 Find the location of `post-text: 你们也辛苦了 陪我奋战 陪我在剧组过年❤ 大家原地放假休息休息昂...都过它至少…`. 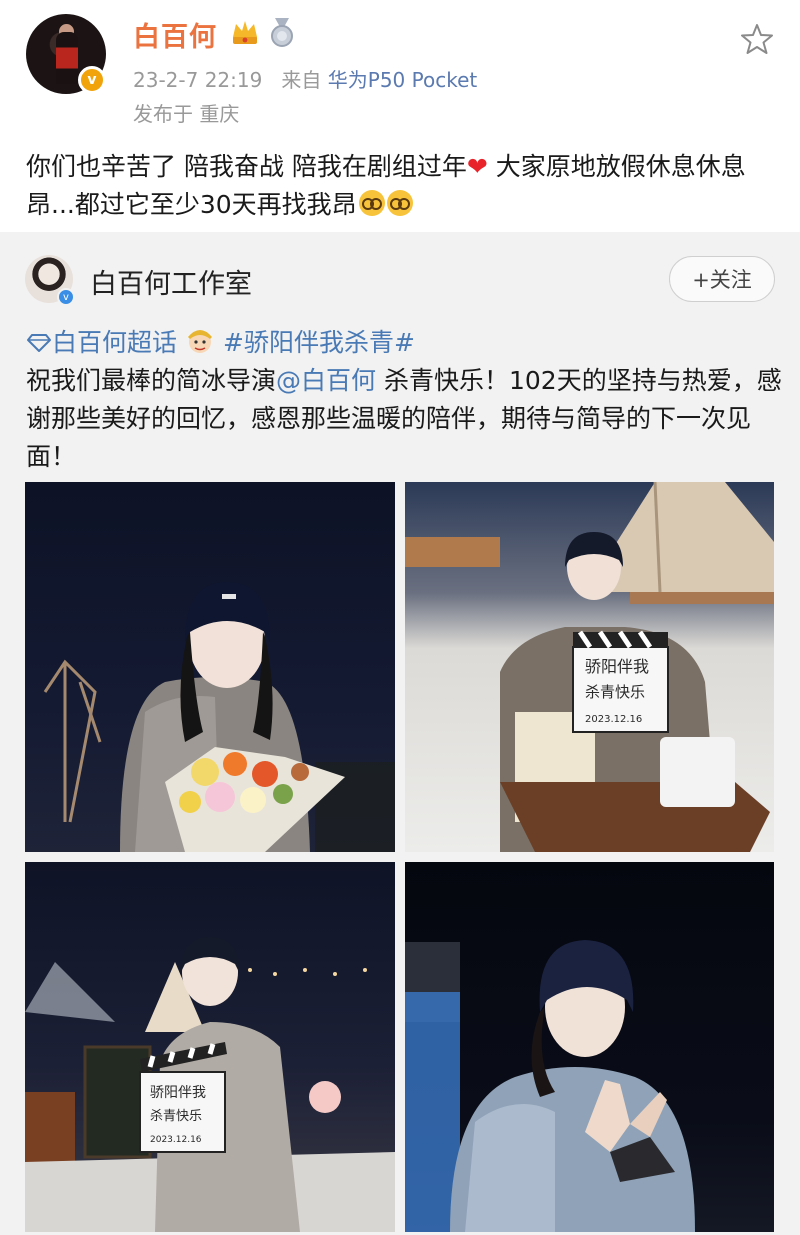

post-text: 你们也辛苦了 陪我奋战 陪我在剧组过年❤ 大家原地放假休息休息昂...都过它至少… is located at coordinates (406, 186).